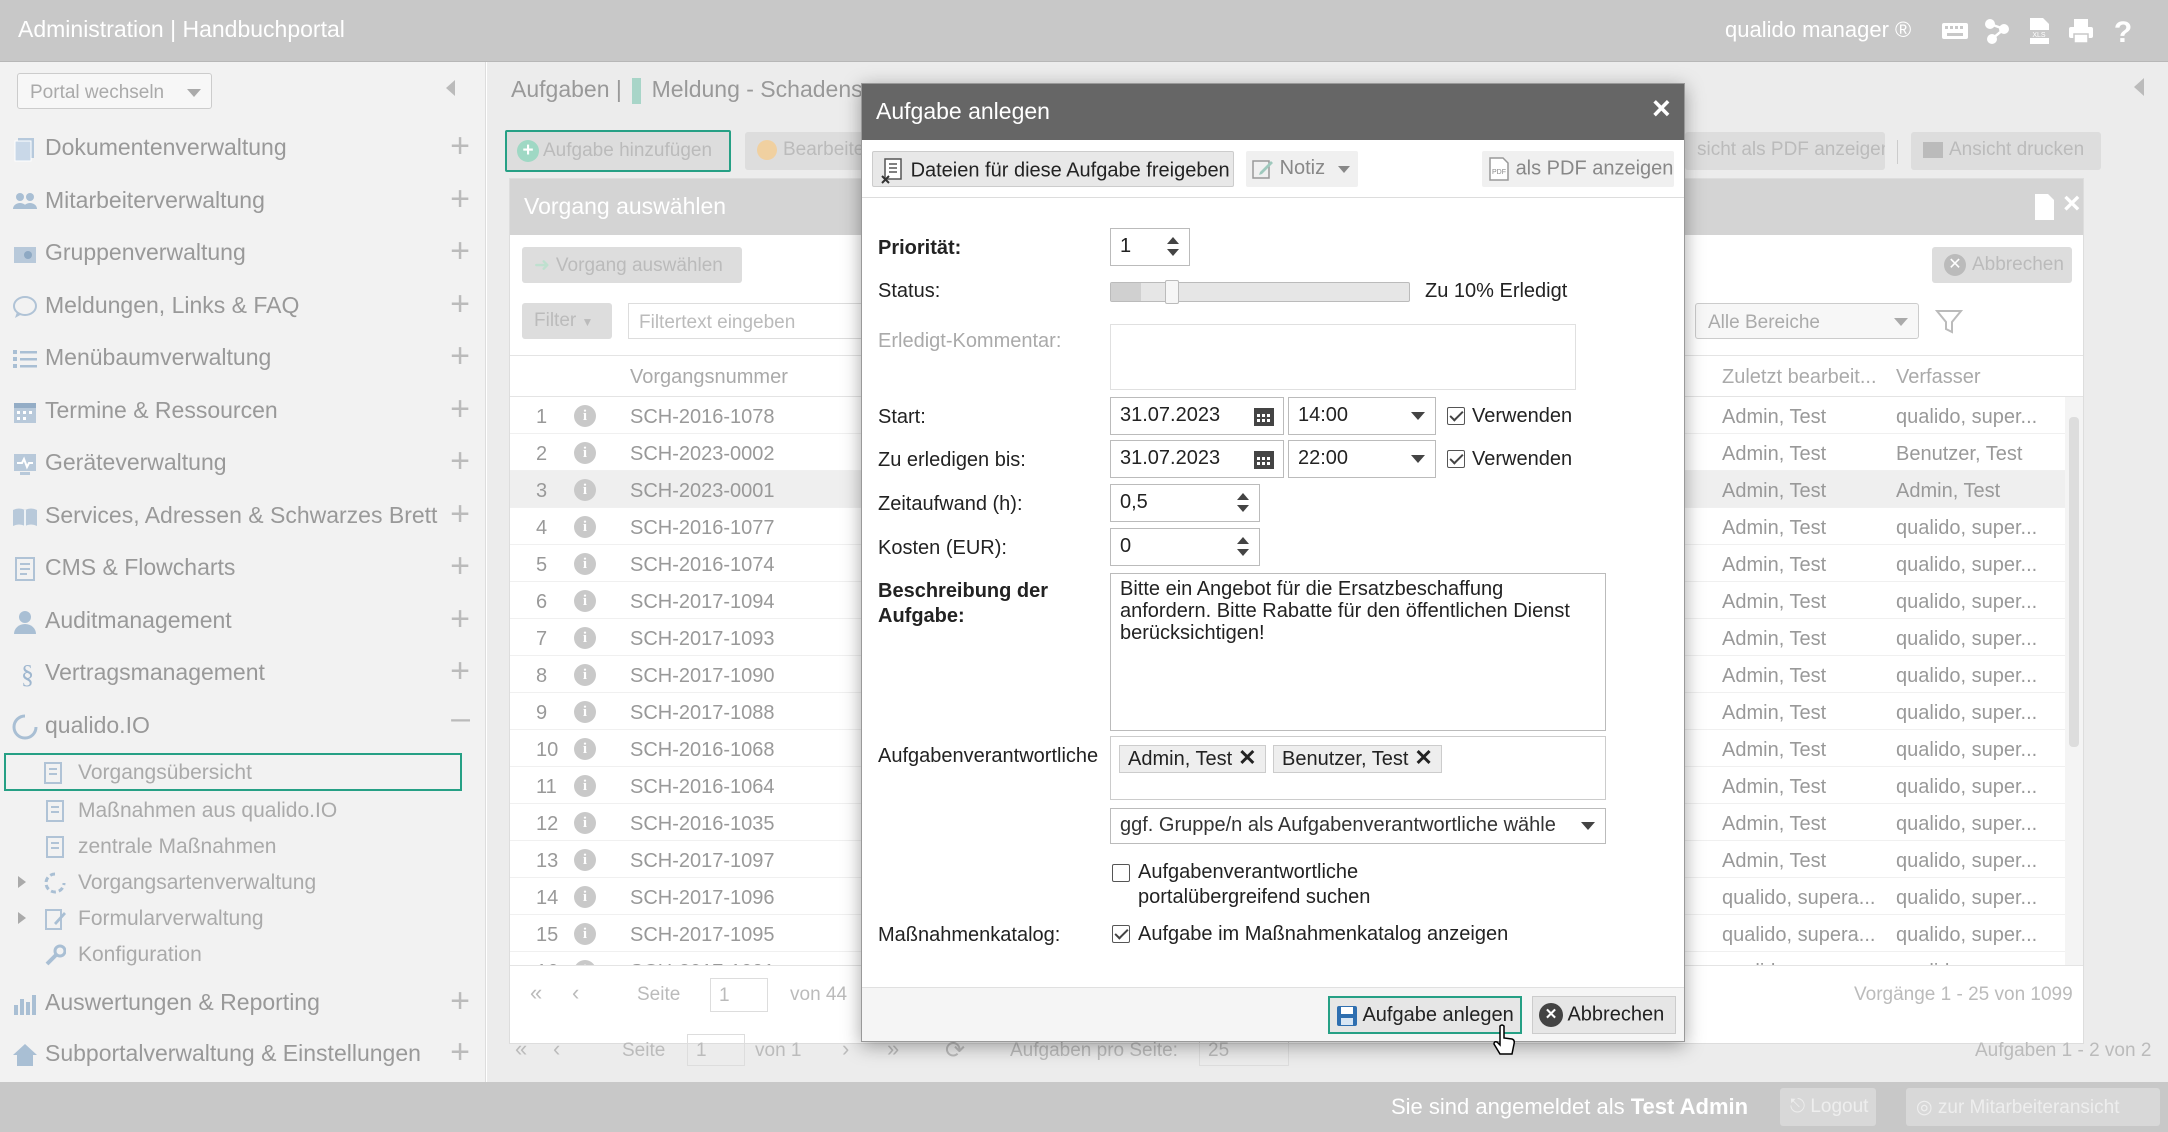 The height and width of the screenshot is (1132, 2168). I want to click on due-use-checkbox, so click(1456, 459).